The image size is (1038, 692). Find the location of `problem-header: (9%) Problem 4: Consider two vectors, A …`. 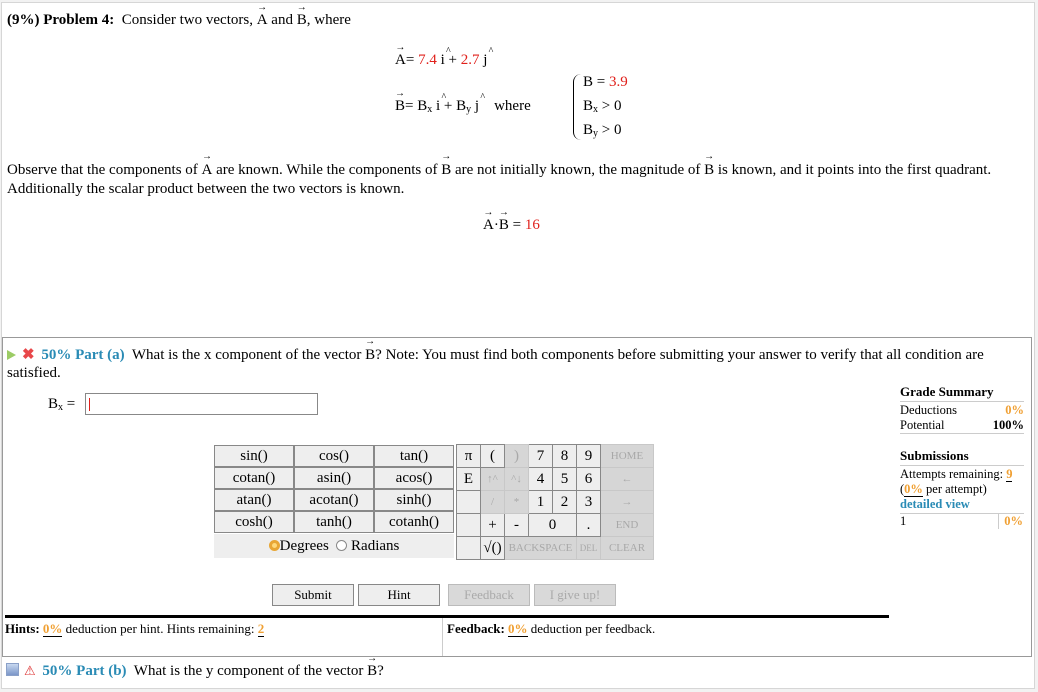

problem-header: (9%) Problem 4: Consider two vectors, A … is located at coordinates (179, 20).